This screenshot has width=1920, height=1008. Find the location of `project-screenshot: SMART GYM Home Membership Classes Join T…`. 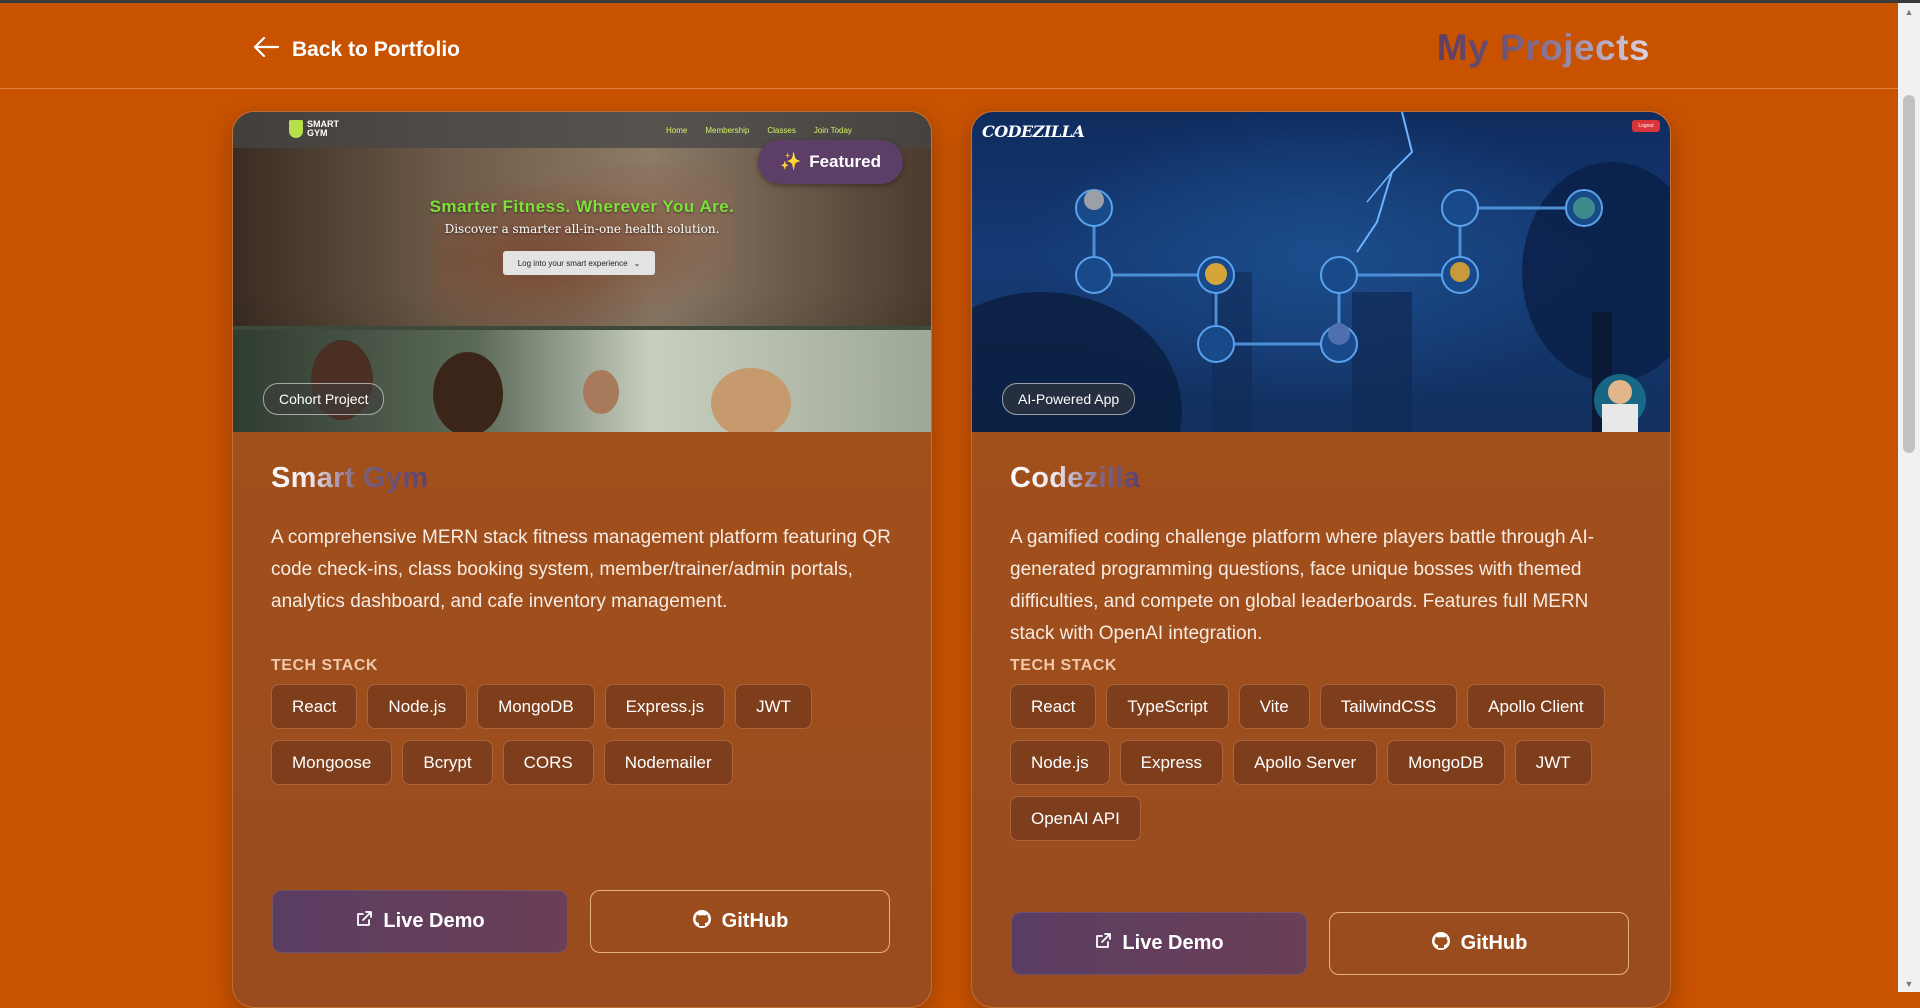

project-screenshot: SMART GYM Home Membership Classes Join T… is located at coordinates (582, 272).